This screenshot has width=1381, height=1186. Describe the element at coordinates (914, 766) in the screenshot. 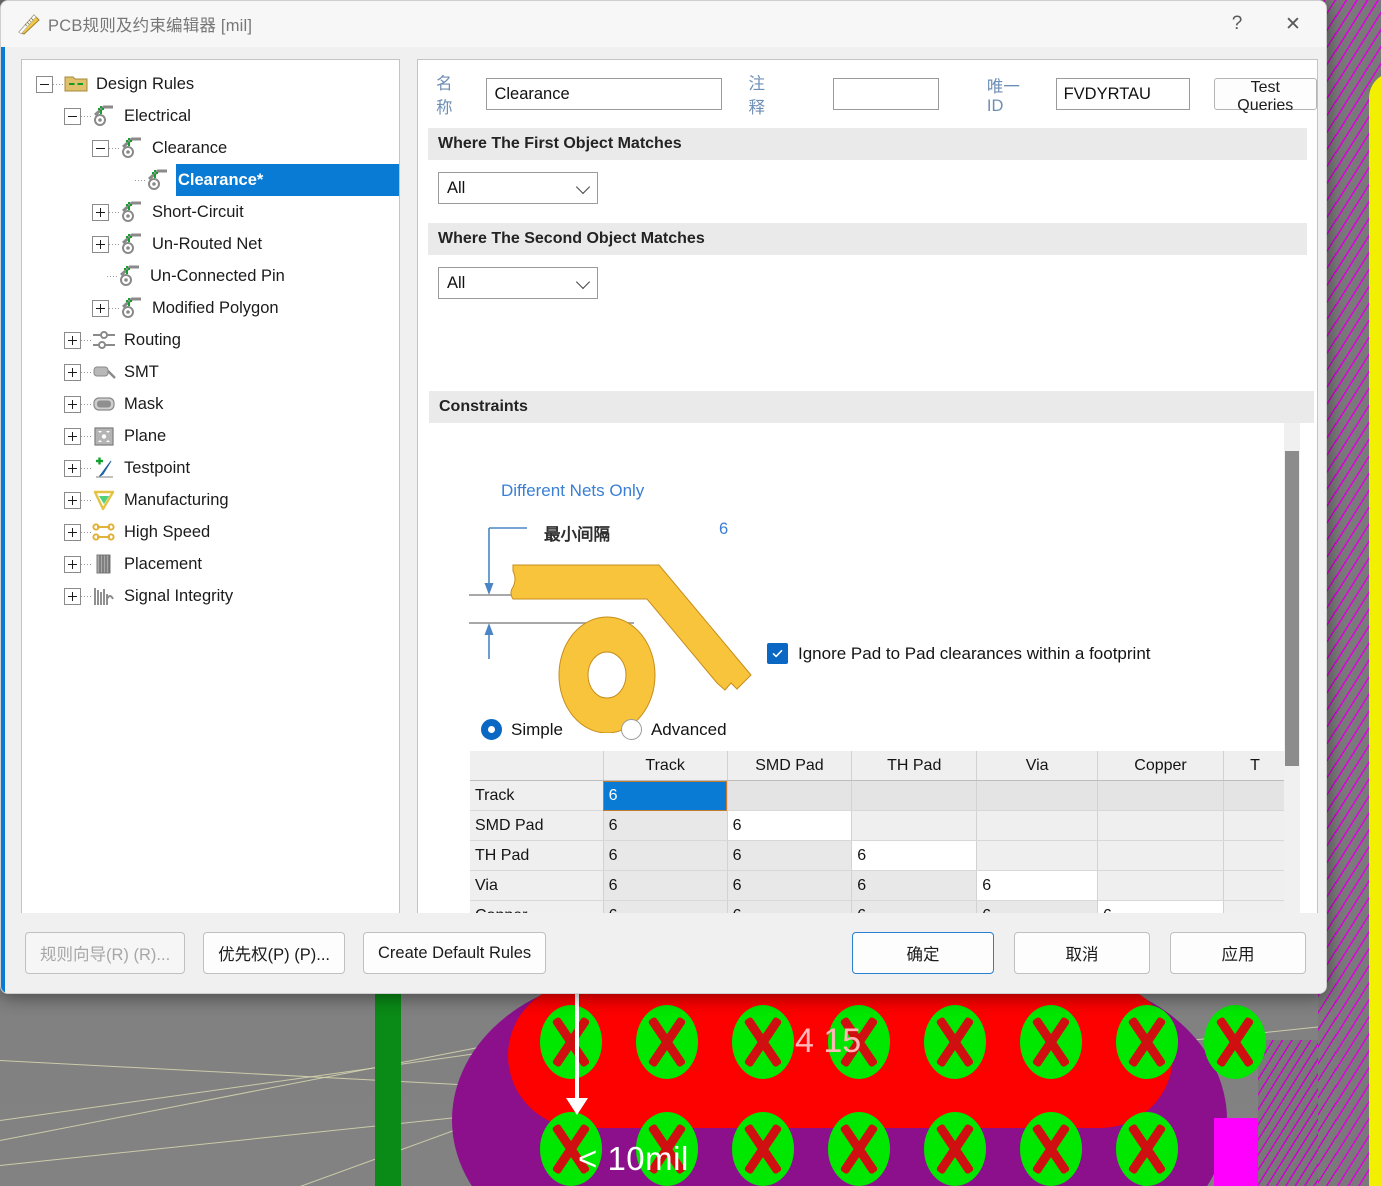

I see `matrix-col-header: TH Pad` at that location.